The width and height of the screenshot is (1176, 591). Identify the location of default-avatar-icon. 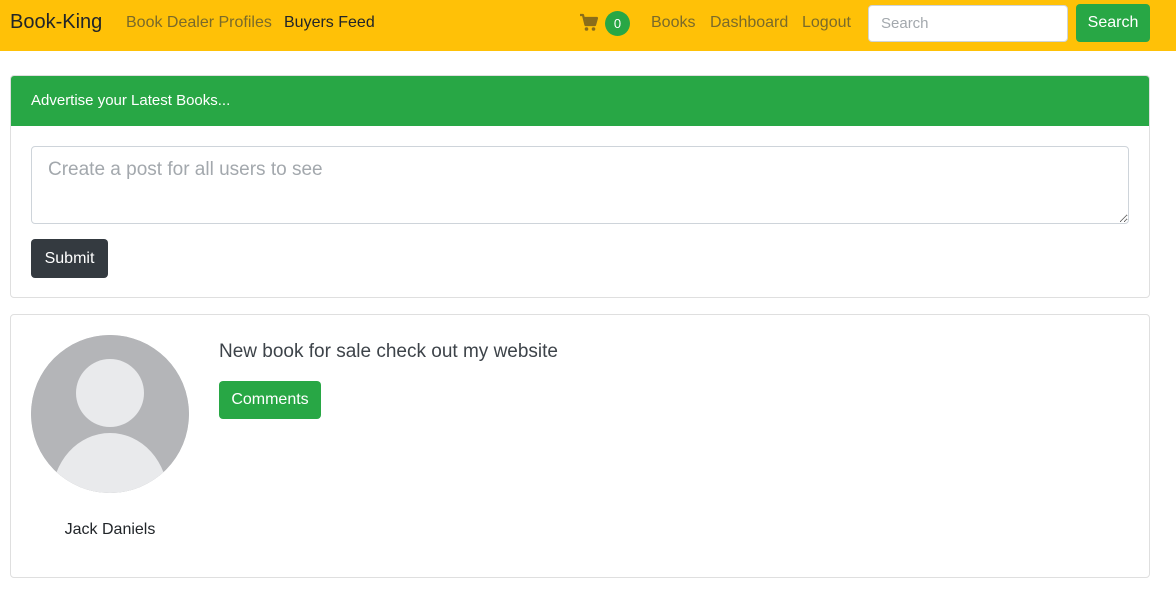
(110, 414).